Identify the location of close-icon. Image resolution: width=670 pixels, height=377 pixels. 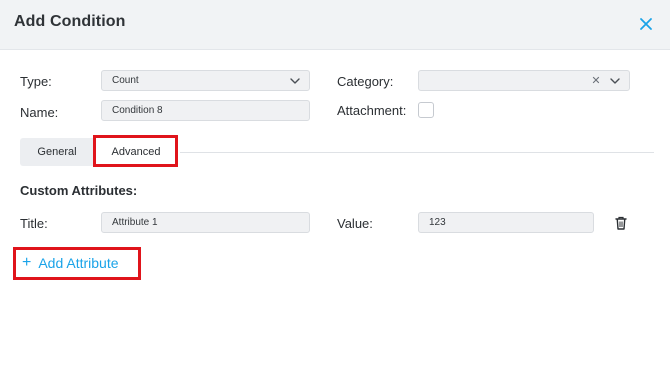
(646, 24).